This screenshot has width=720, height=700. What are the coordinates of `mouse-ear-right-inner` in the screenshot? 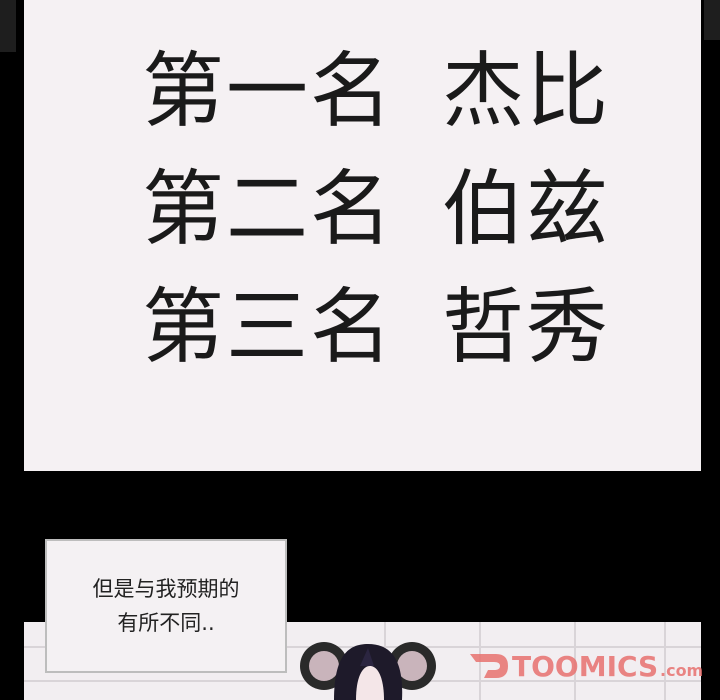 It's located at (412, 666).